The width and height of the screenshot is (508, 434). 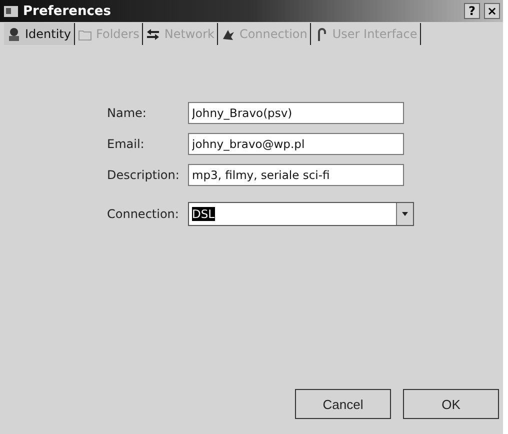 What do you see at coordinates (143, 214) in the screenshot?
I see `field-label: Connection:` at bounding box center [143, 214].